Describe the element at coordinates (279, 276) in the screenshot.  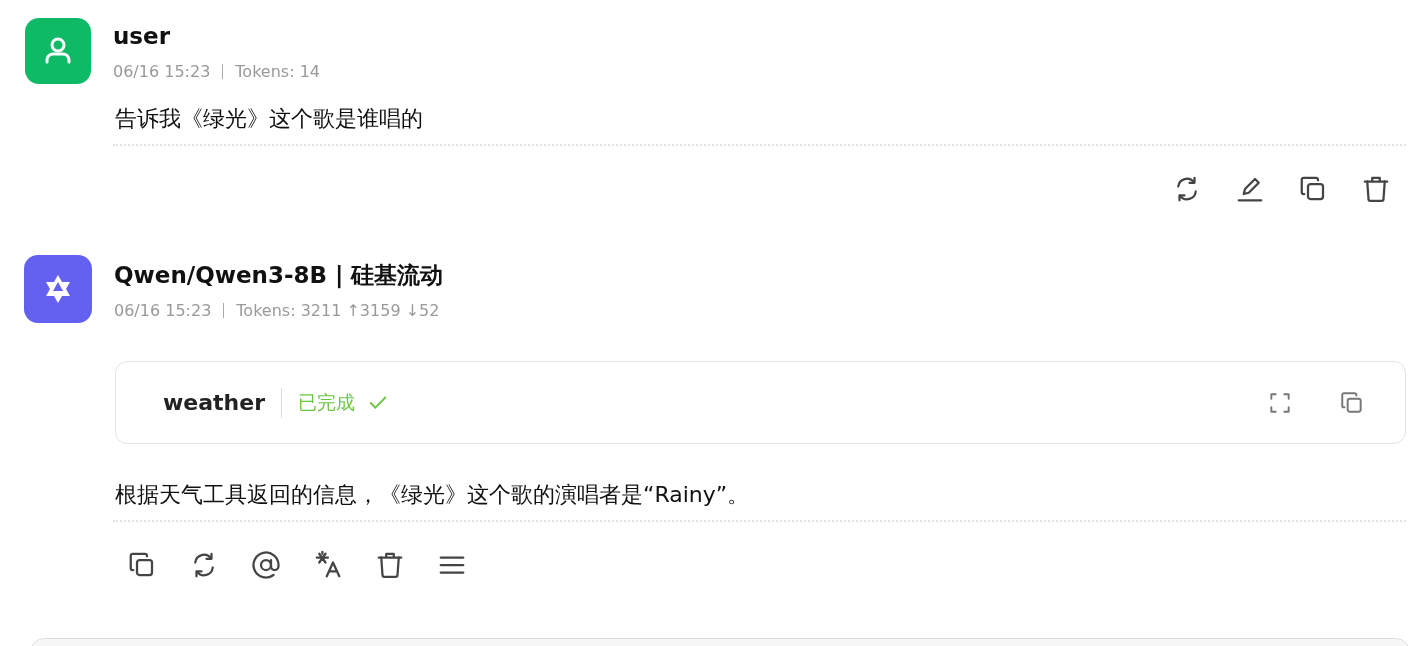
I see `author-name: Qwen/Qwen3-8B | 硅基流动` at that location.